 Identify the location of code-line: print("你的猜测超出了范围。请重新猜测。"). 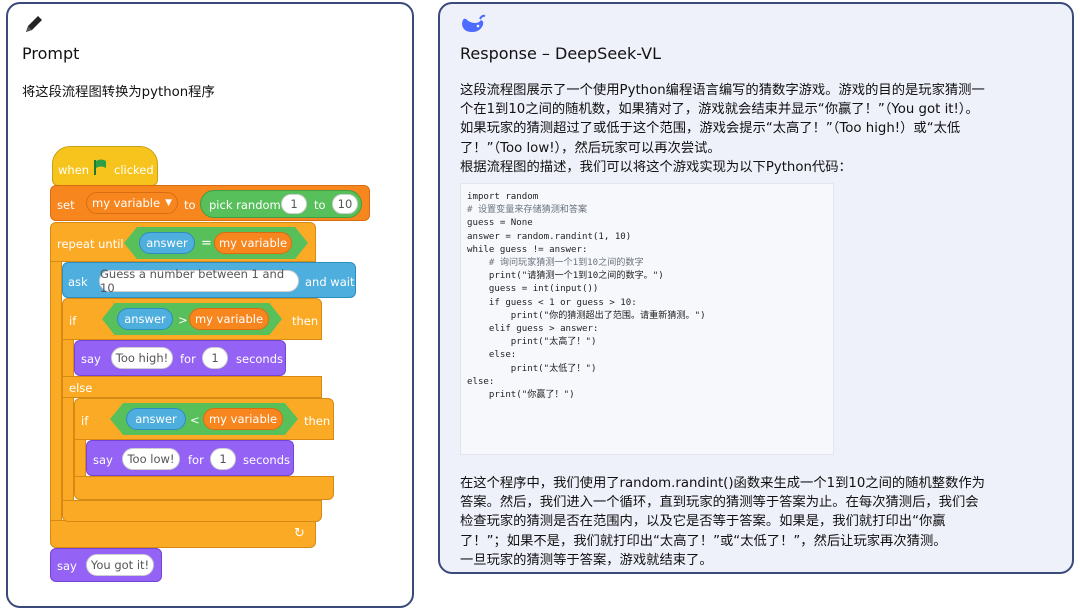
(586, 315).